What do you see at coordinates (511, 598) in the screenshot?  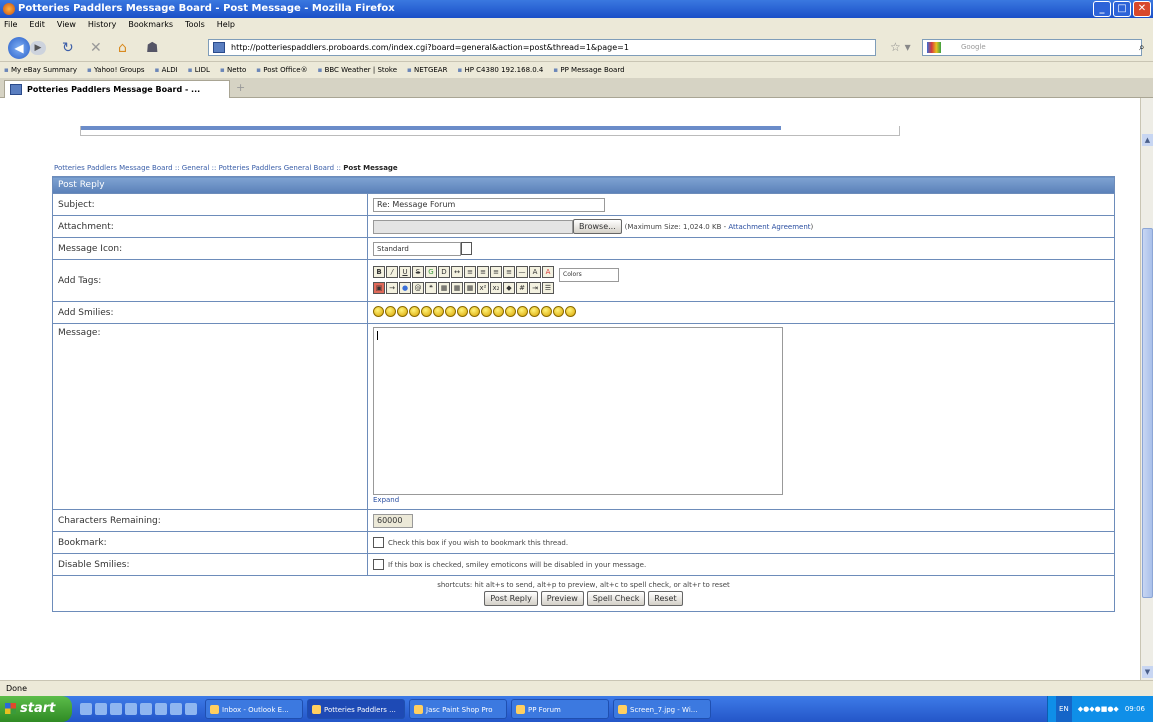 I see `post-reply-button: Post Reply` at bounding box center [511, 598].